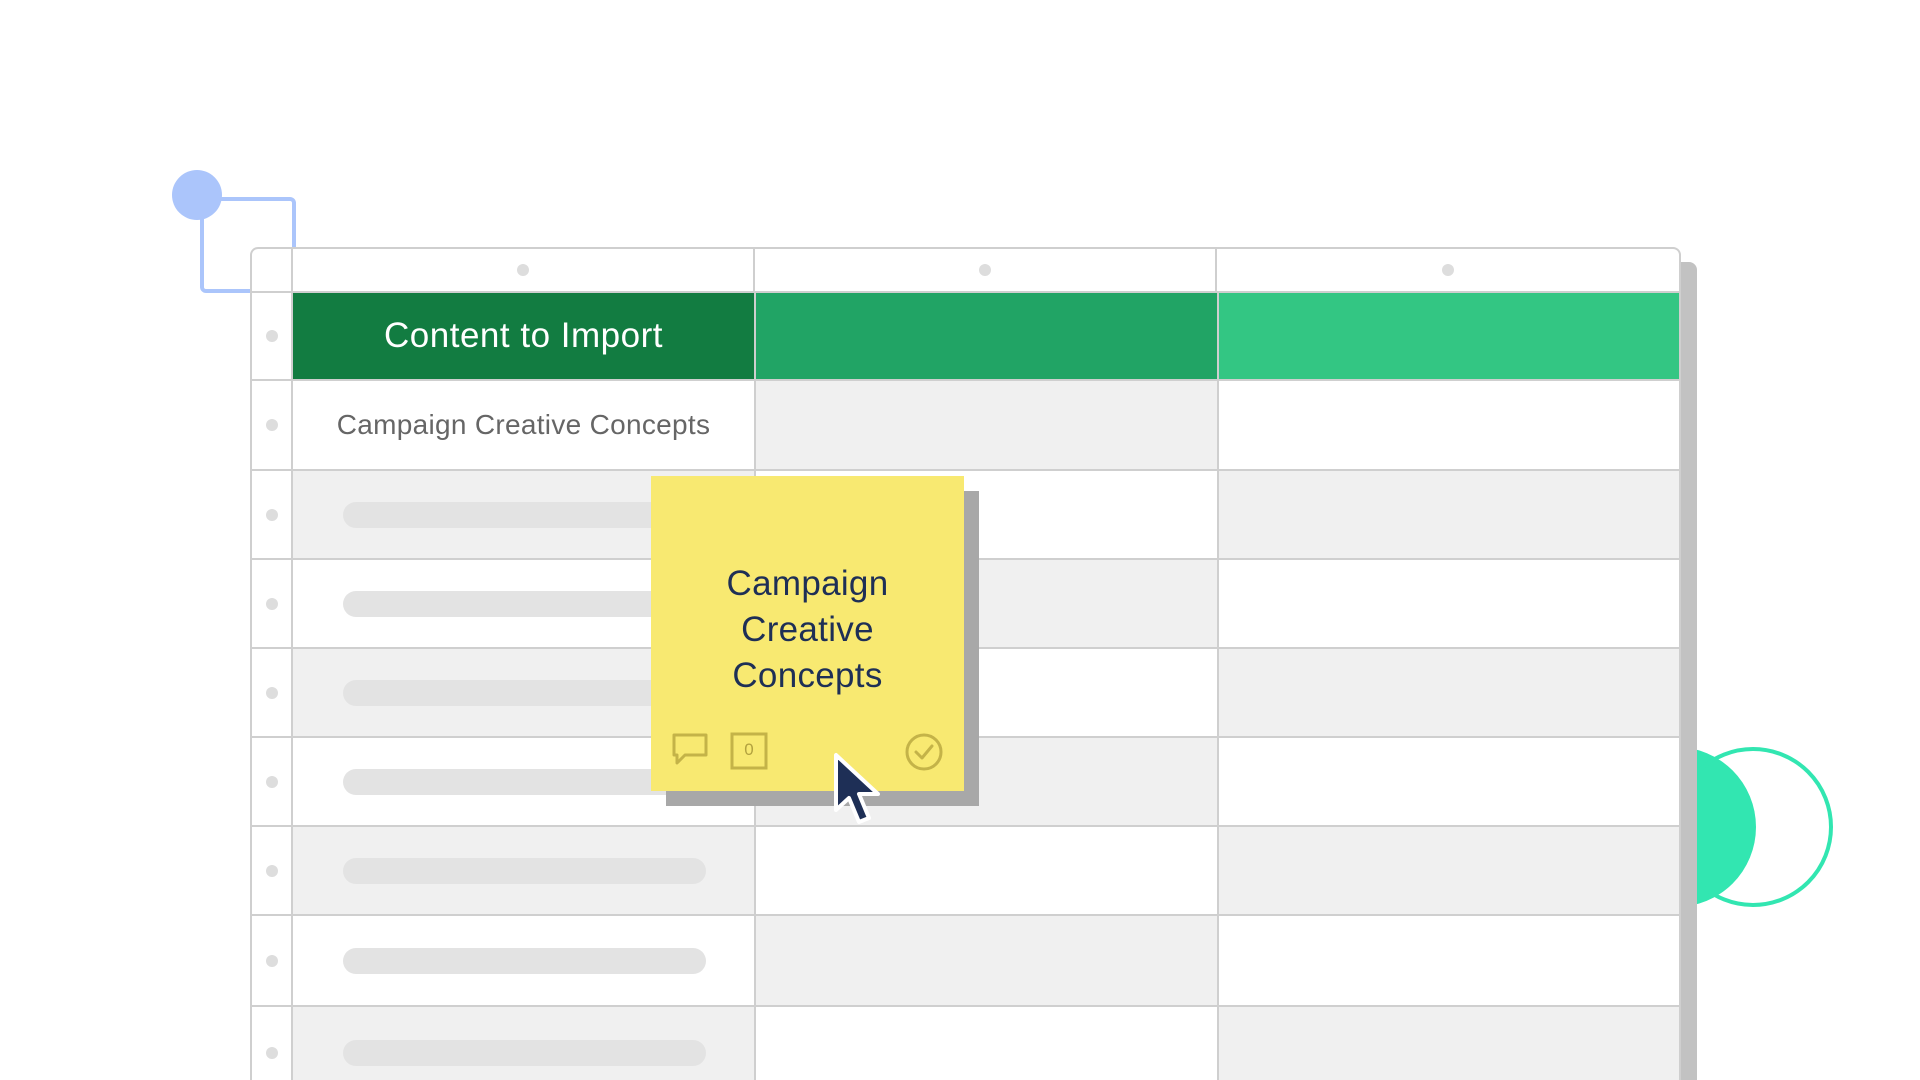 The image size is (1920, 1080). I want to click on green-ring-decoration, so click(1753, 827).